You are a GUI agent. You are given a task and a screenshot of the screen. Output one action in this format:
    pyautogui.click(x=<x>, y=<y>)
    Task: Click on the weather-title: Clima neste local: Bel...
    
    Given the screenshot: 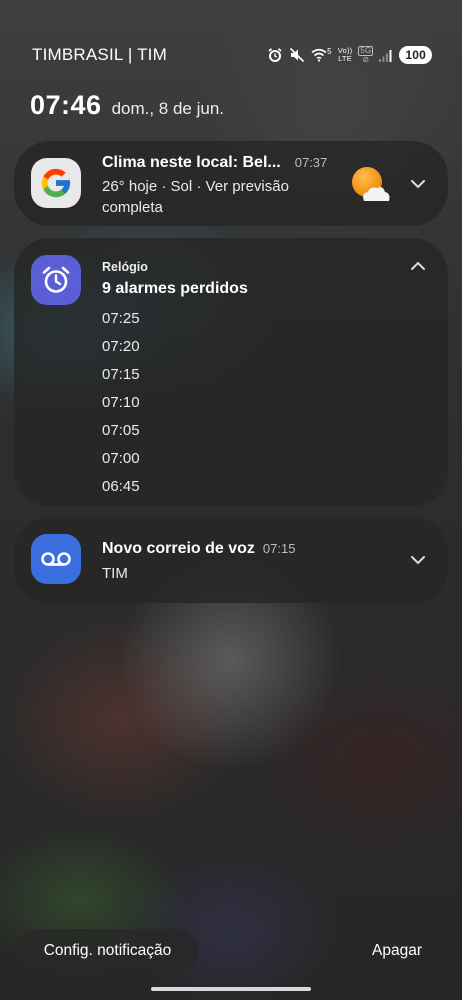 What is the action you would take?
    pyautogui.click(x=191, y=162)
    